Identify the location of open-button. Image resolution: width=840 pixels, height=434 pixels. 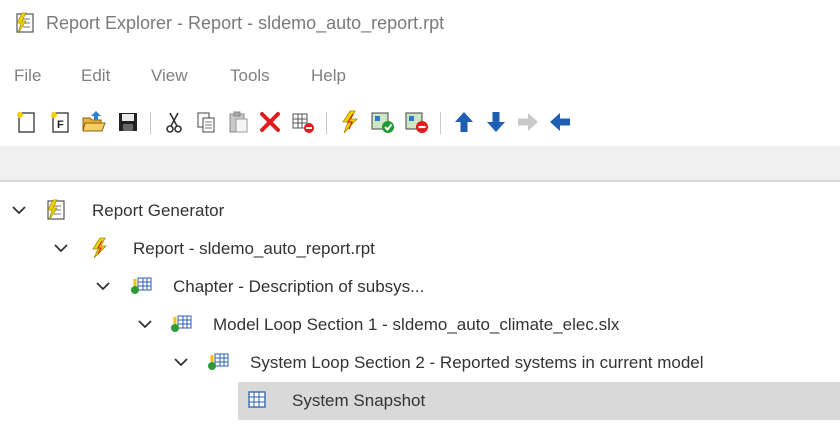
(94, 122).